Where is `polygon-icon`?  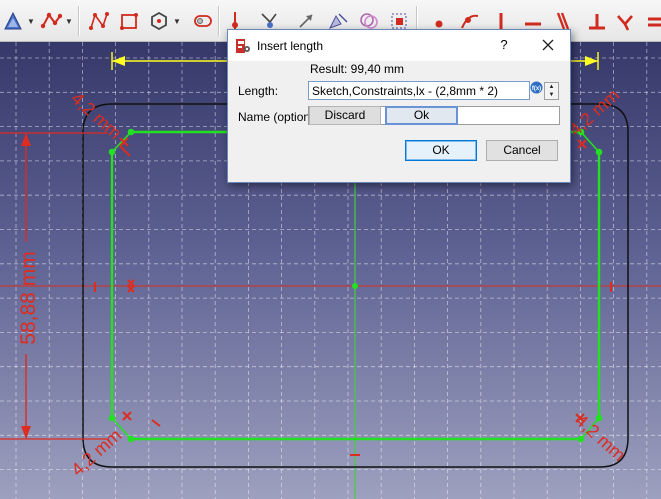 polygon-icon is located at coordinates (159, 21).